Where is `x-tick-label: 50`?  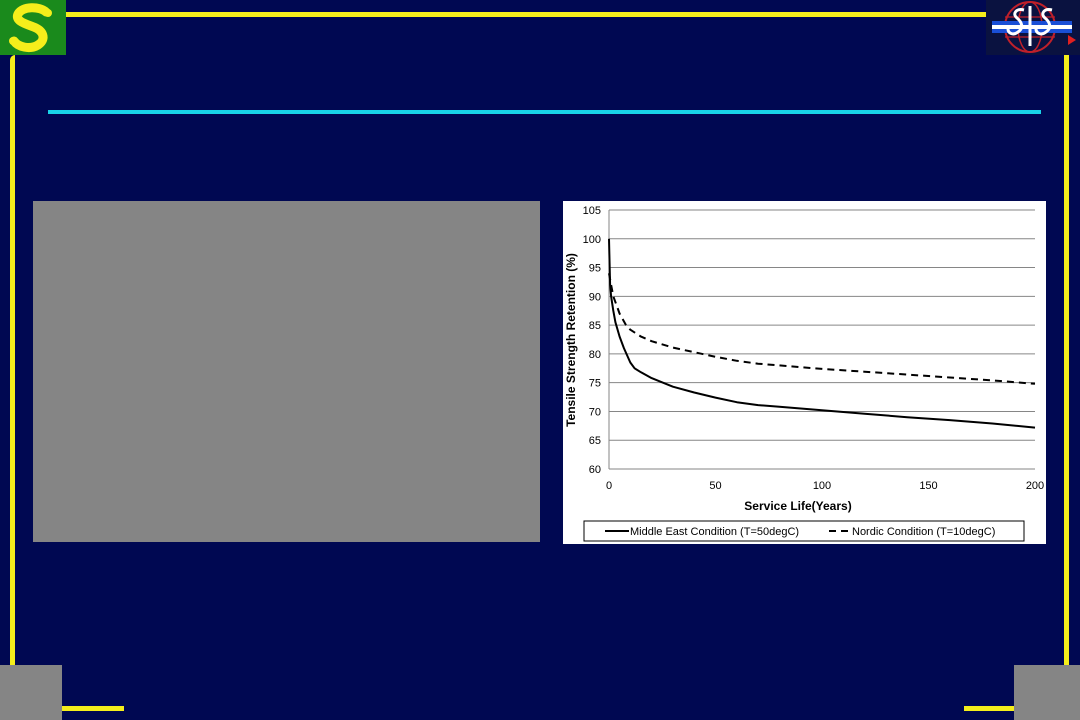
x-tick-label: 50 is located at coordinates (715, 486).